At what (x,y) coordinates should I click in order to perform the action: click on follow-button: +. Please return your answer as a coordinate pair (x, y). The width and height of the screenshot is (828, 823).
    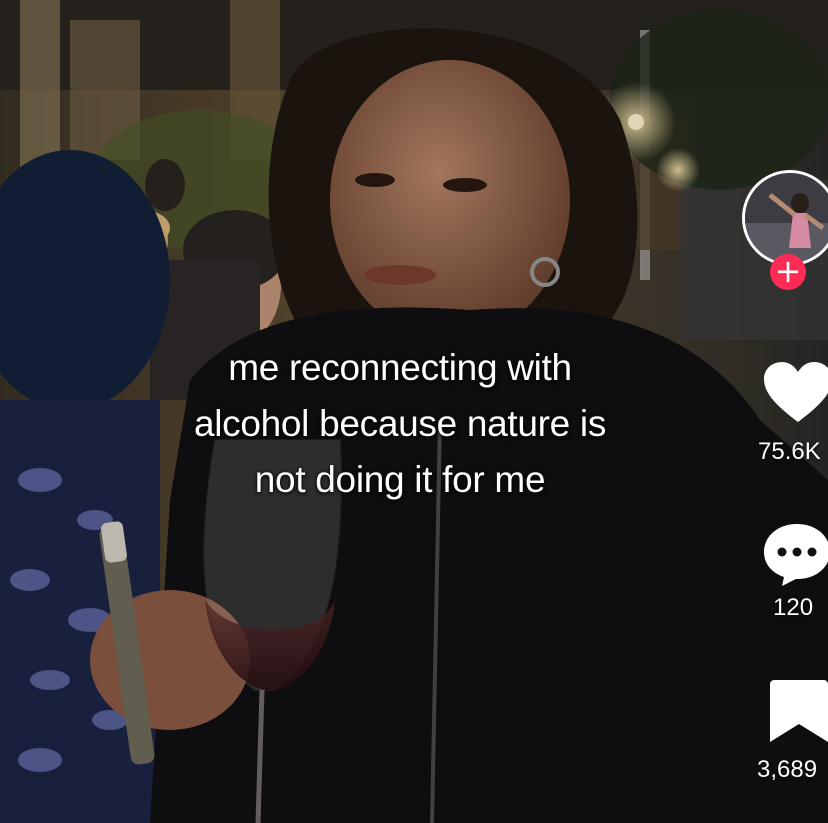
    Looking at the image, I should click on (788, 272).